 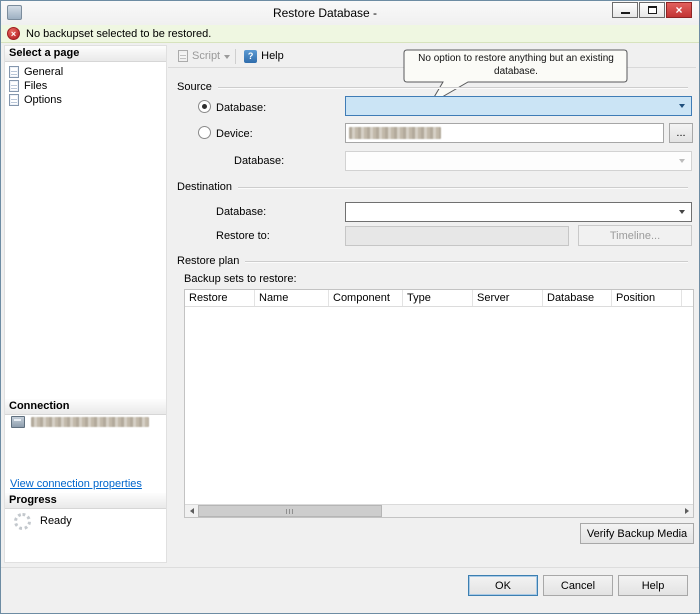 What do you see at coordinates (350, 590) in the screenshot?
I see `footer: OK Cancel Help` at bounding box center [350, 590].